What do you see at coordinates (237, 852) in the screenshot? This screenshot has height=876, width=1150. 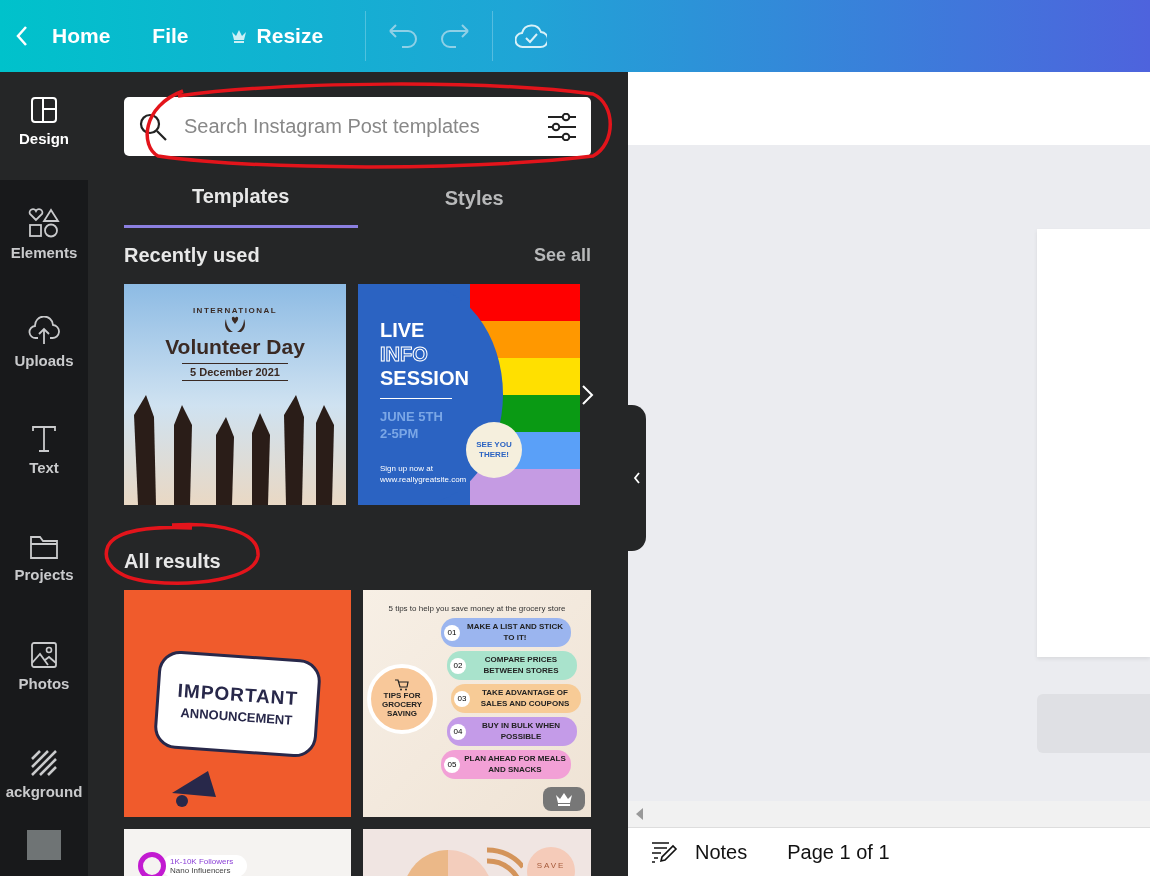 I see `template-thumbnail: 1K-10K Followers Nano Influencers` at bounding box center [237, 852].